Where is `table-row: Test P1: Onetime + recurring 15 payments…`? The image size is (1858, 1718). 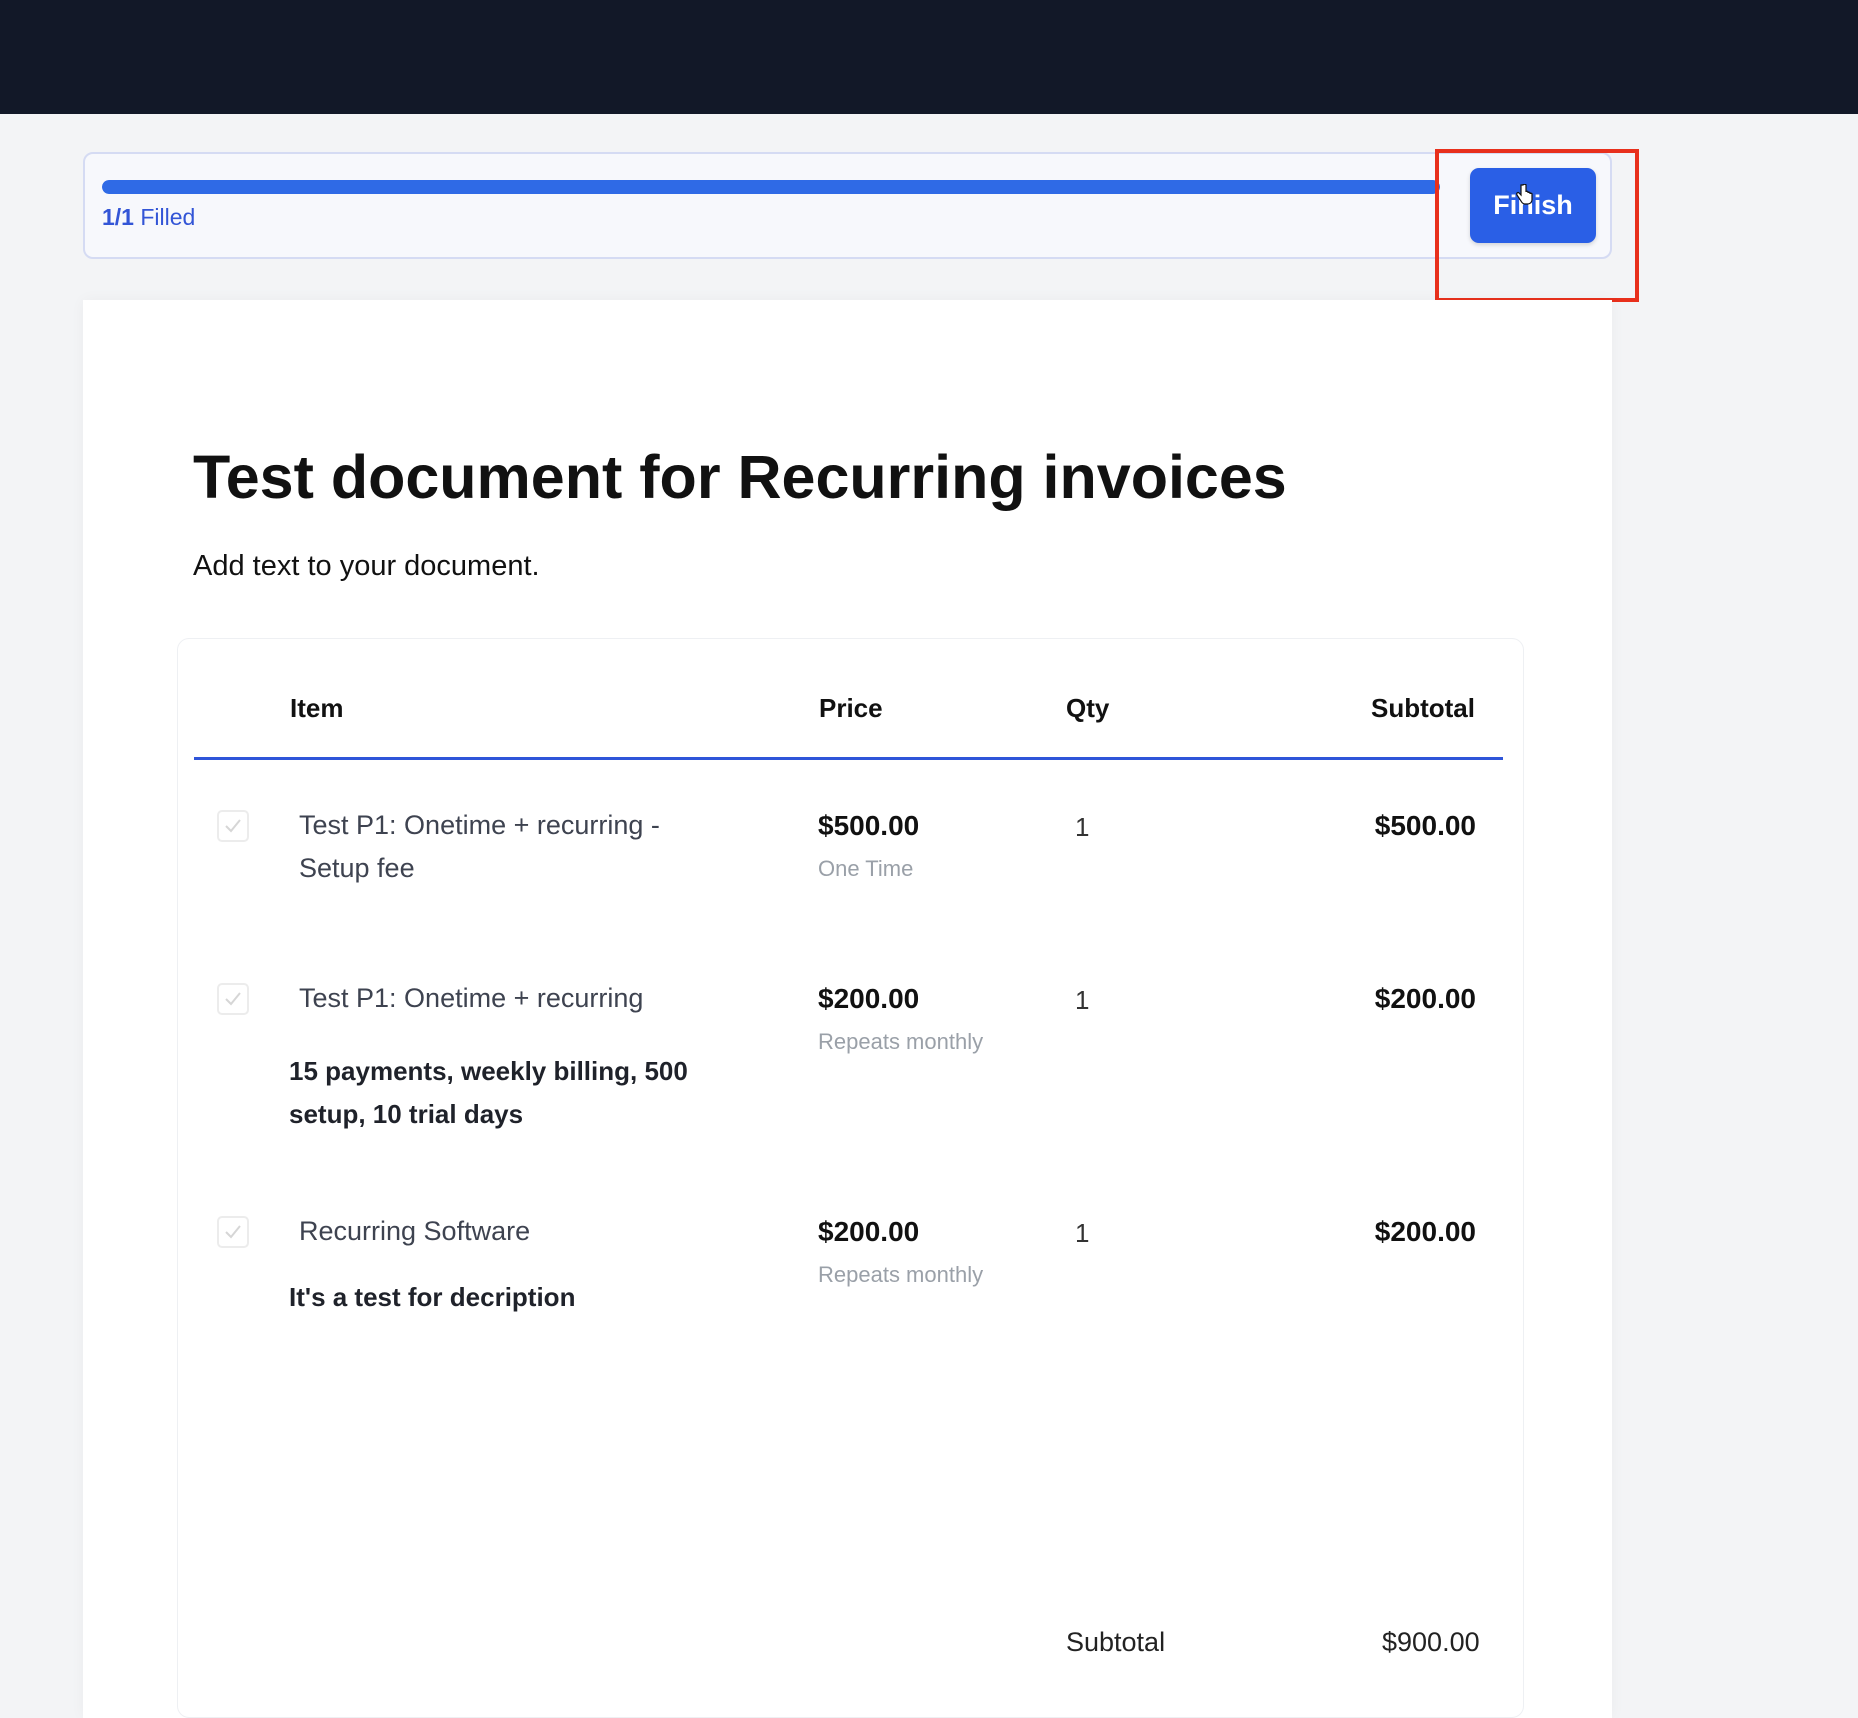 table-row: Test P1: Onetime + recurring 15 payments… is located at coordinates (850, 1068).